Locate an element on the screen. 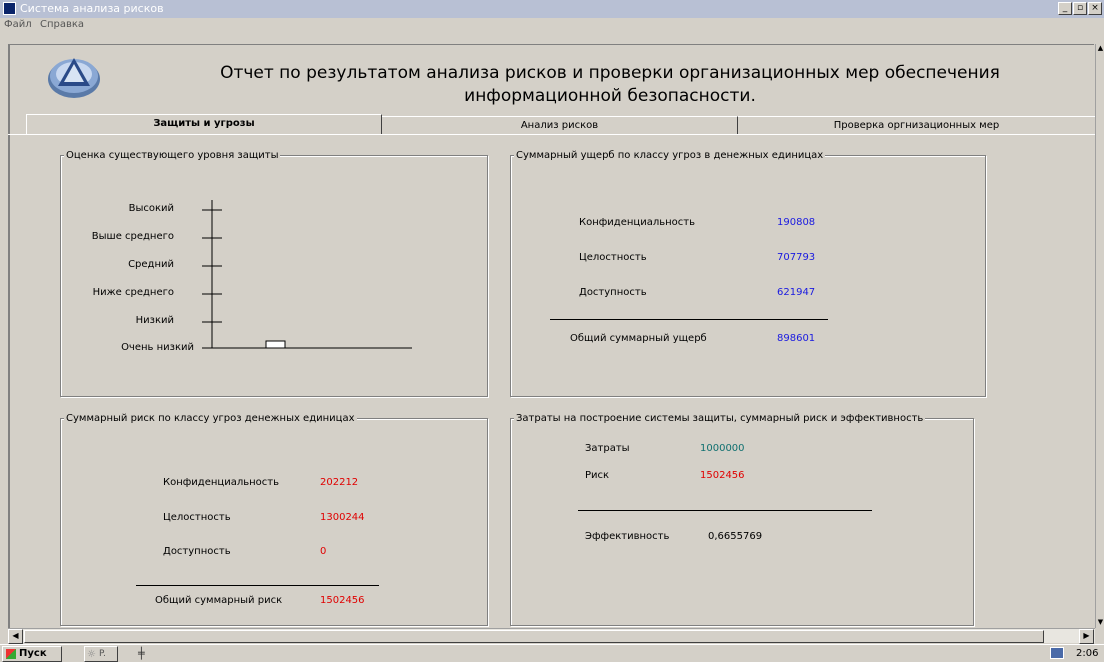 This screenshot has width=1104, height=662. taskbar-app-button: ☼ P. is located at coordinates (101, 654).